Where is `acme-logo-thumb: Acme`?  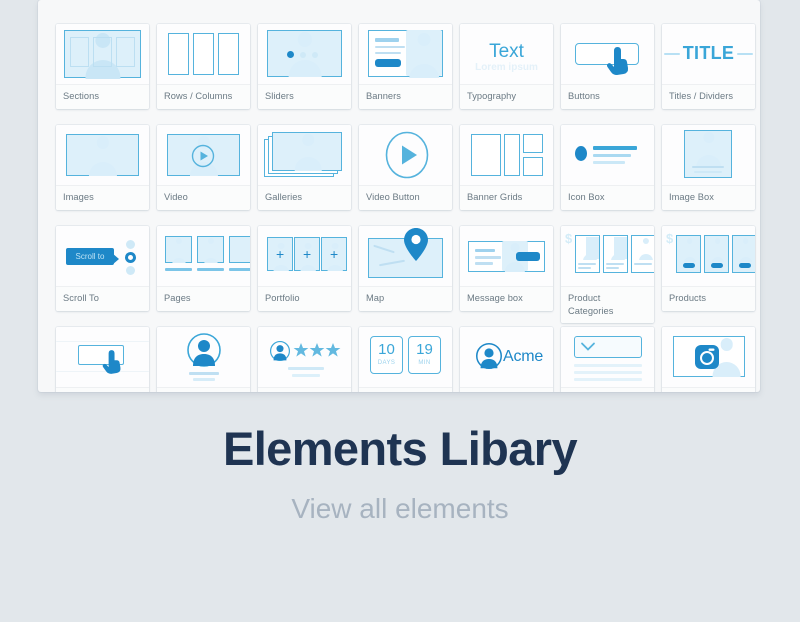 acme-logo-thumb: Acme is located at coordinates (506, 357).